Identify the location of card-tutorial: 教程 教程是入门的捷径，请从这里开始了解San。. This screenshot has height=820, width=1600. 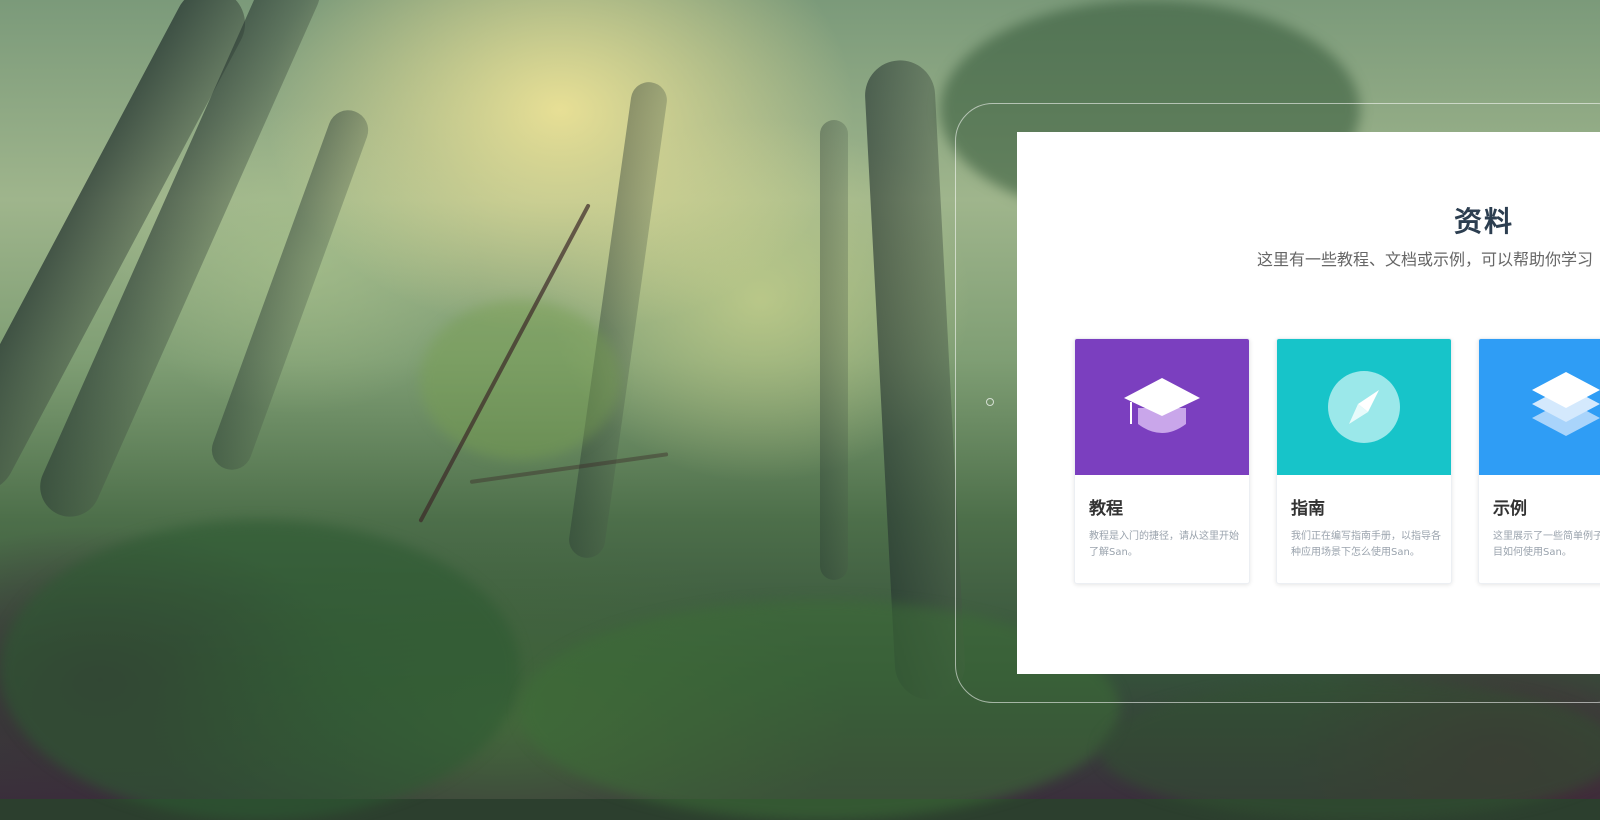
(1162, 461).